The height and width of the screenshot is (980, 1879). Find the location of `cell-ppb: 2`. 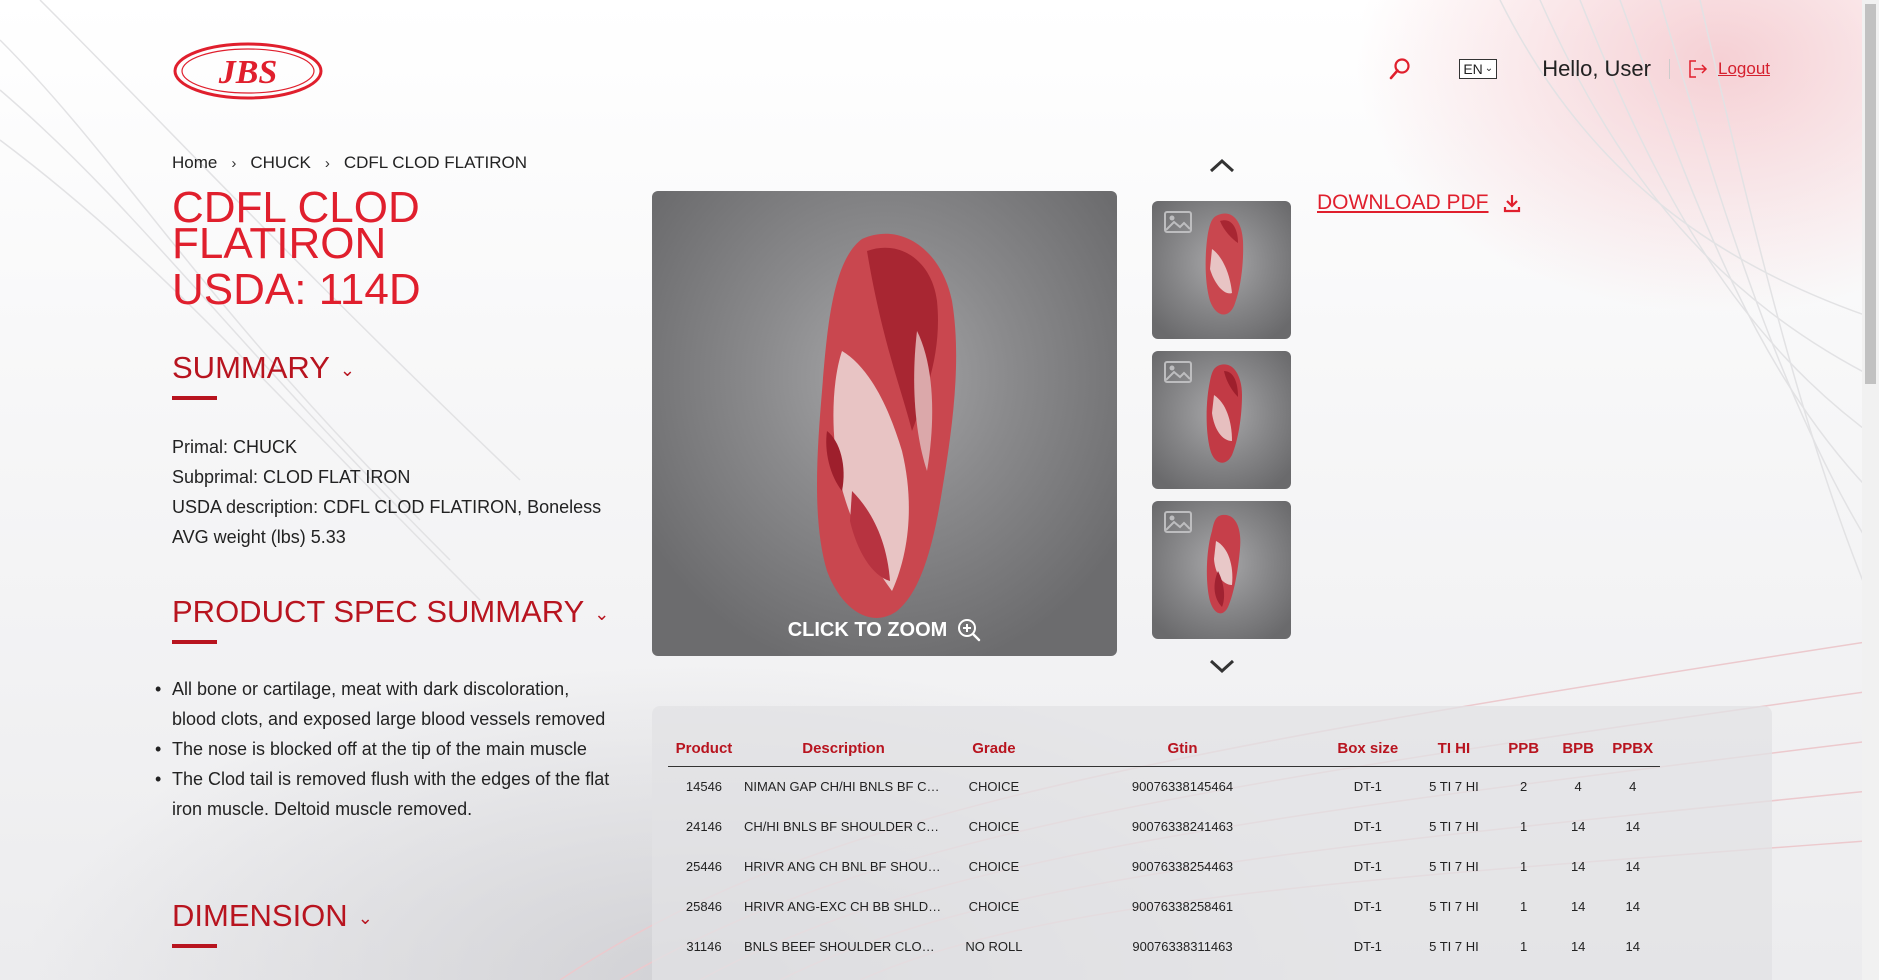

cell-ppb: 2 is located at coordinates (1524, 786).